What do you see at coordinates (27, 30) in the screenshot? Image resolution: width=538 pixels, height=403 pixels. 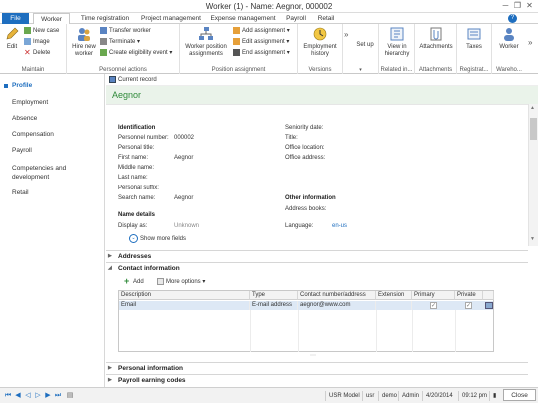 I see `new-case-icon` at bounding box center [27, 30].